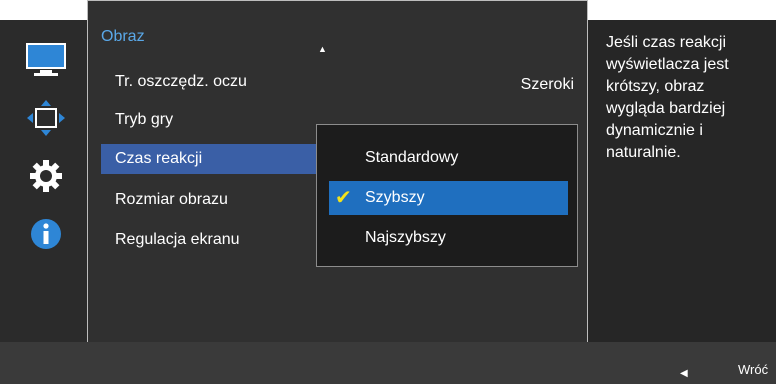  I want to click on back-label: Wróć, so click(753, 369).